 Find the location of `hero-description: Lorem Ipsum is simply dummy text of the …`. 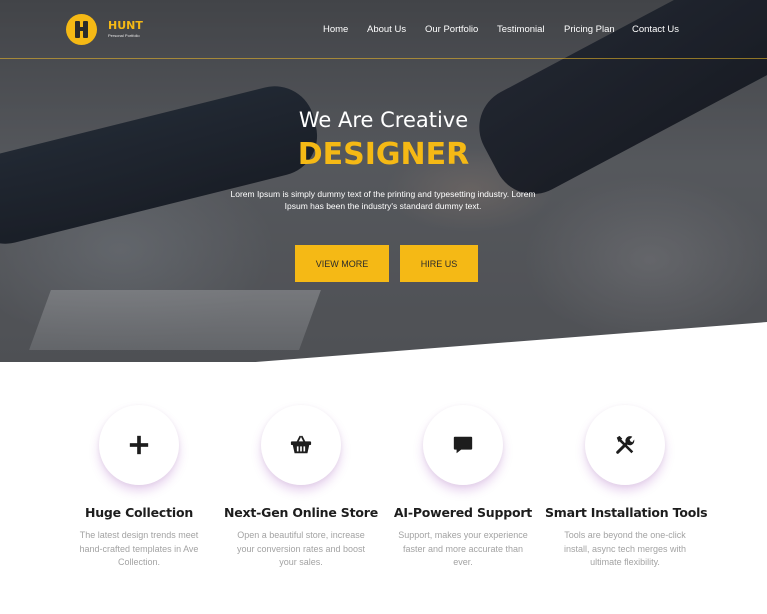

hero-description: Lorem Ipsum is simply dummy text of the … is located at coordinates (383, 200).